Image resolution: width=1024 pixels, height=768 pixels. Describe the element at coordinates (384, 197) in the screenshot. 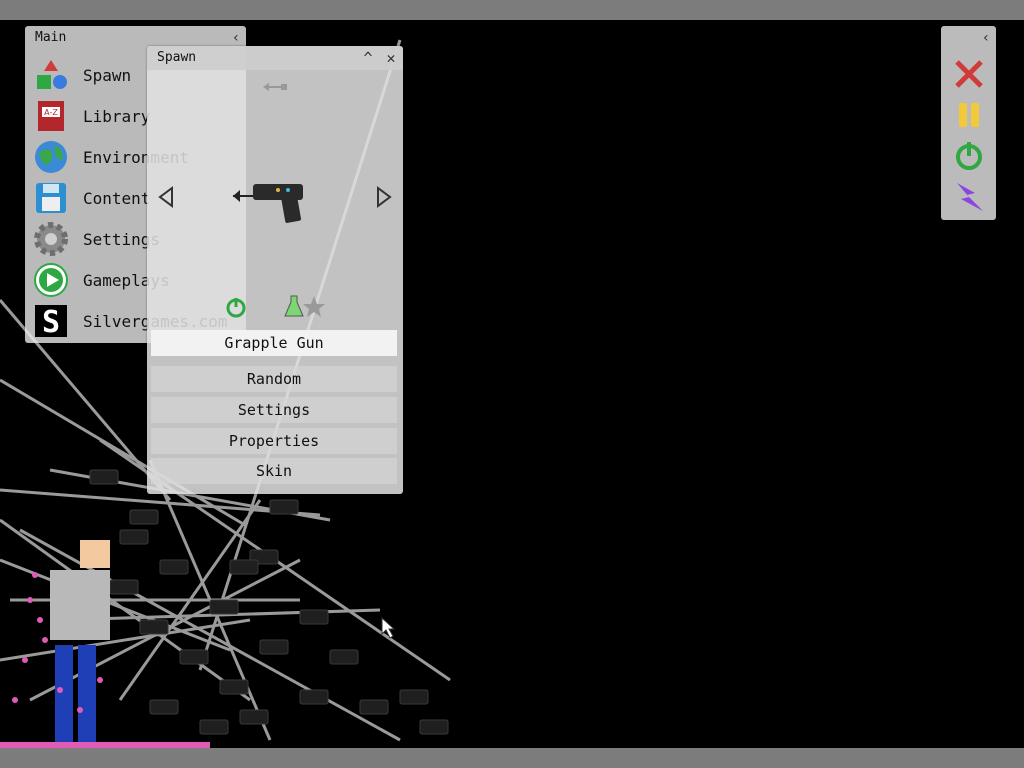

I see `next-item-button` at that location.